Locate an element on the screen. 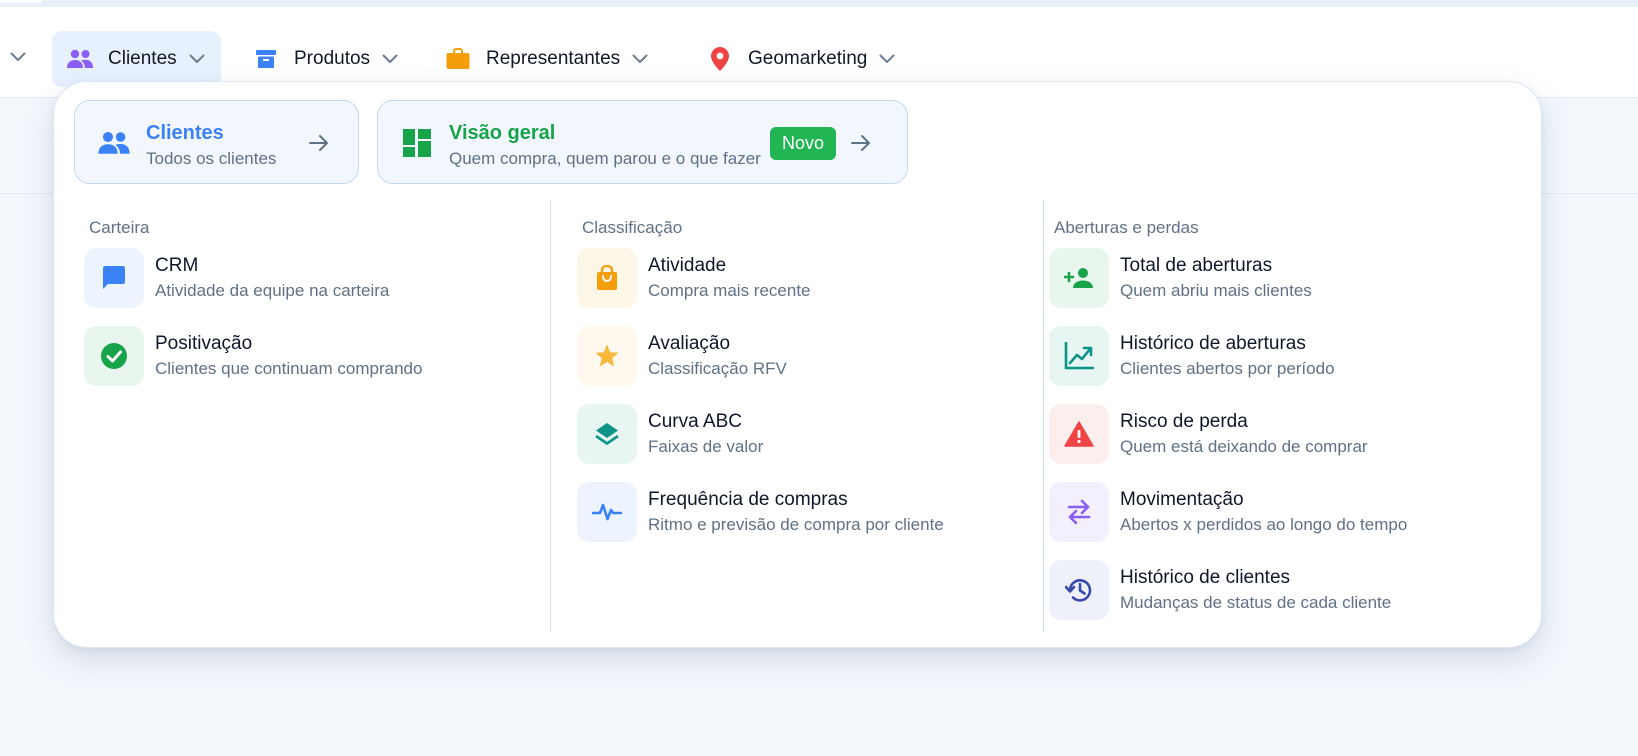 Image resolution: width=1638 pixels, height=756 pixels. top-strip is located at coordinates (819, 3).